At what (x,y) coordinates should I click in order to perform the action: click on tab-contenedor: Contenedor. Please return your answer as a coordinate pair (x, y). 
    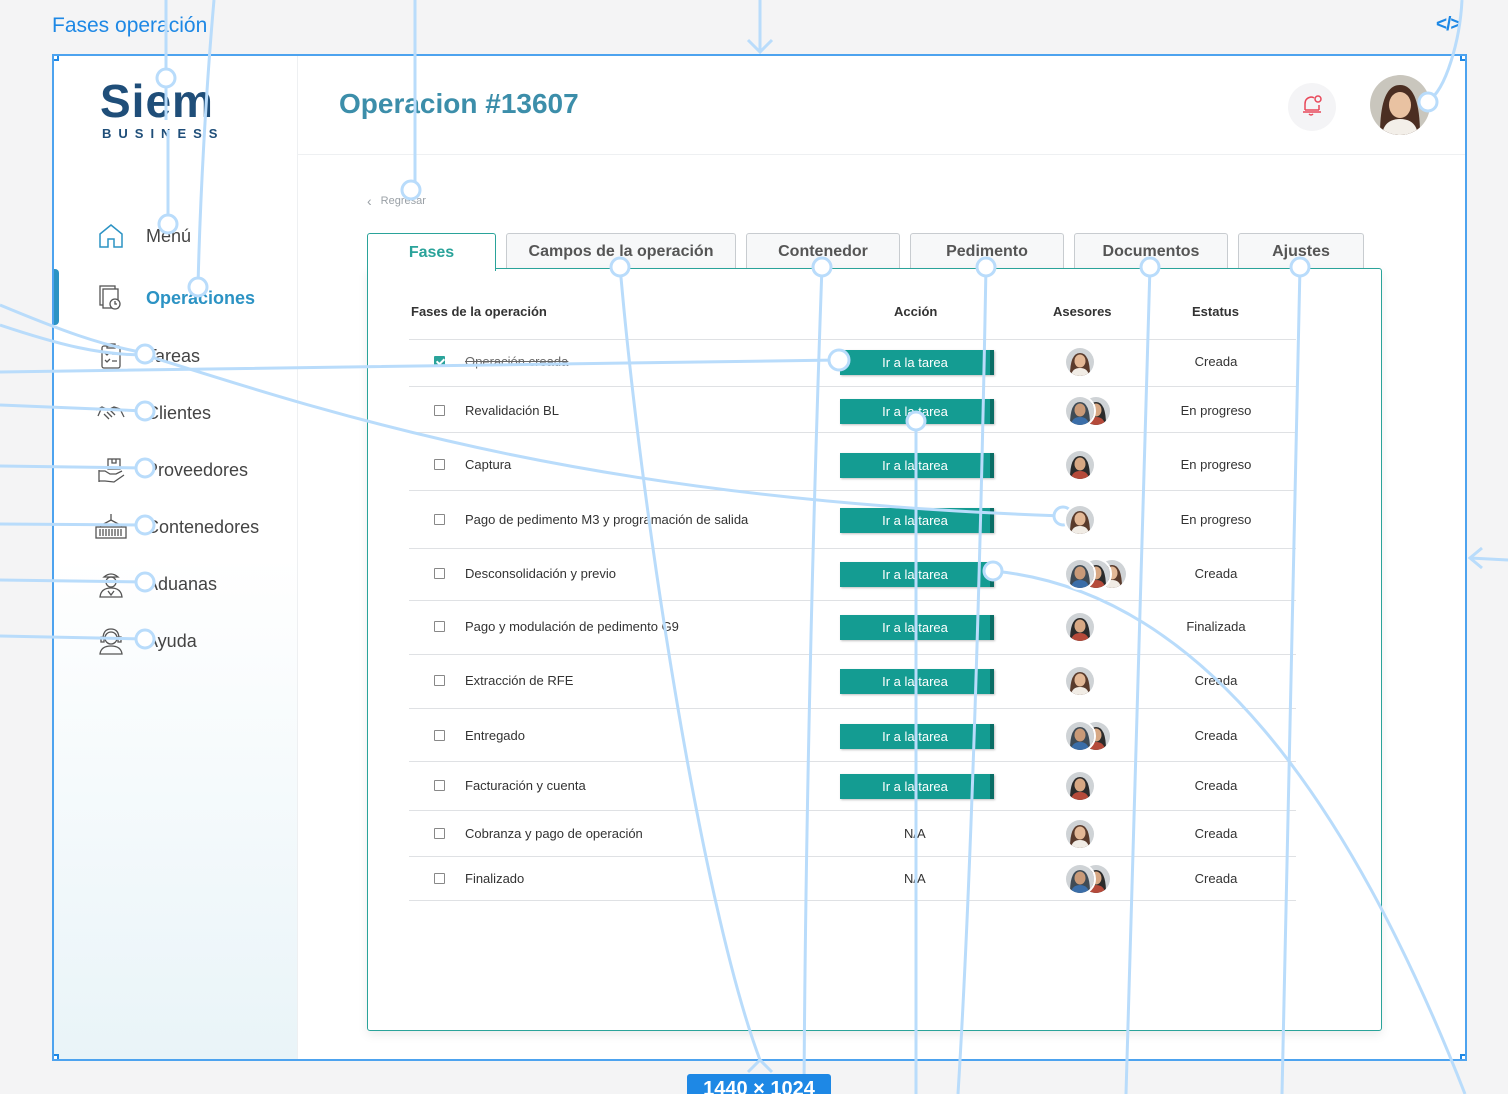
    Looking at the image, I should click on (823, 251).